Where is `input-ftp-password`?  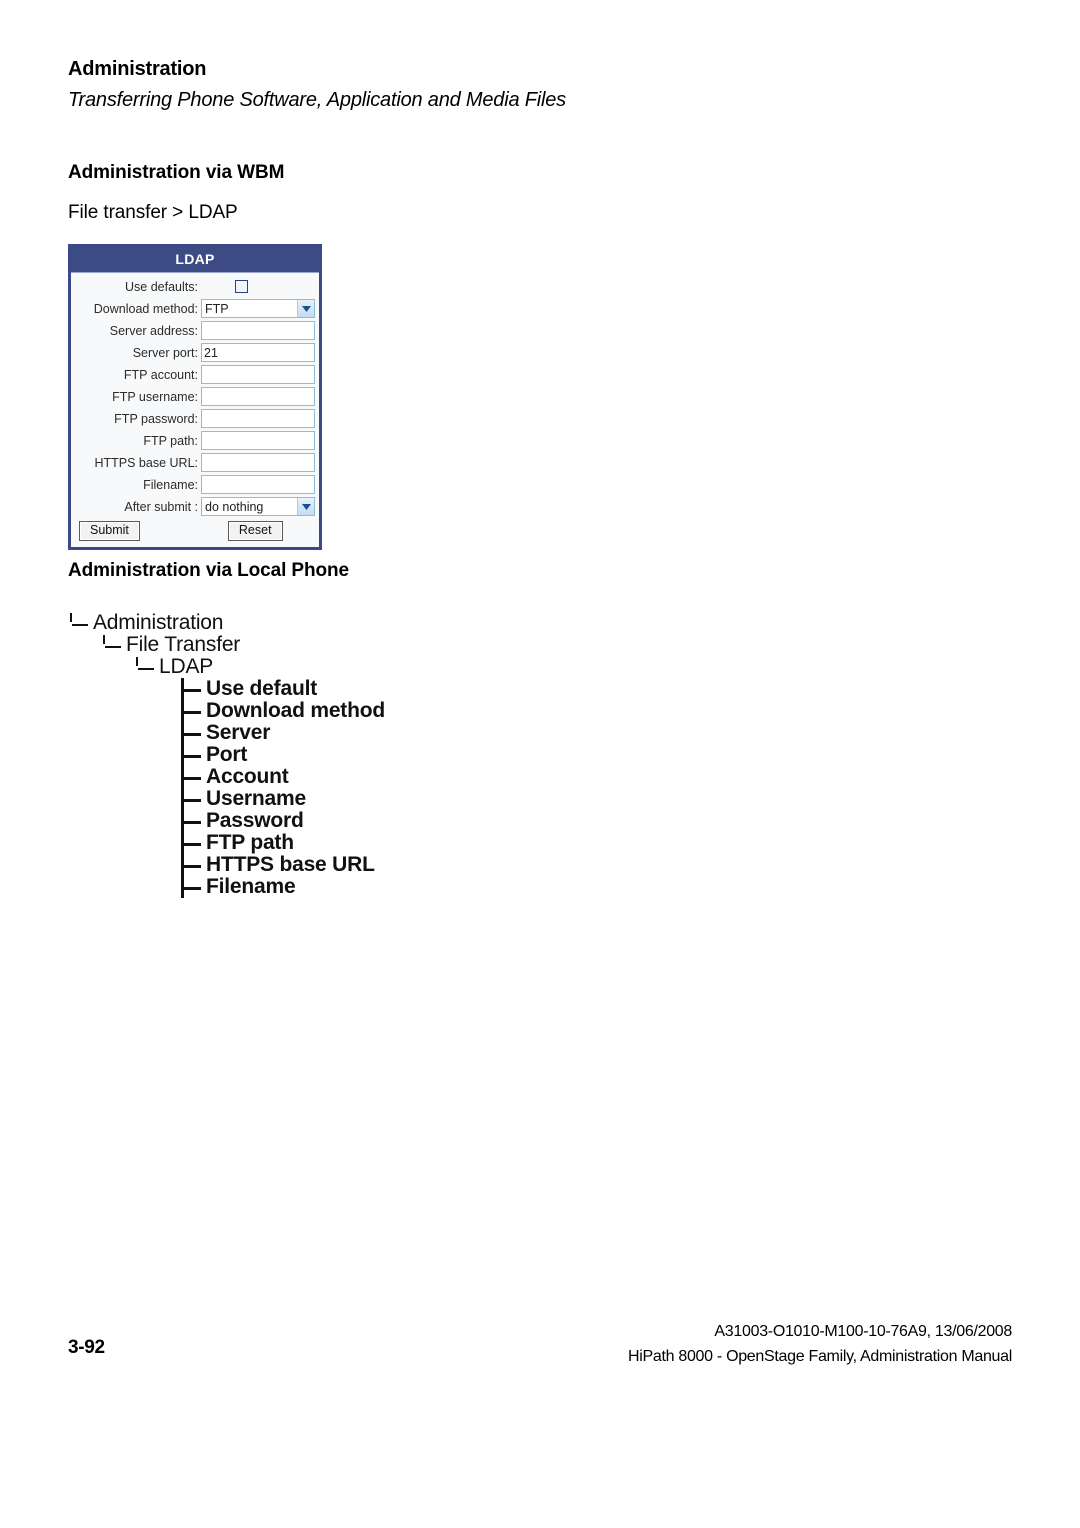
input-ftp-password is located at coordinates (258, 418).